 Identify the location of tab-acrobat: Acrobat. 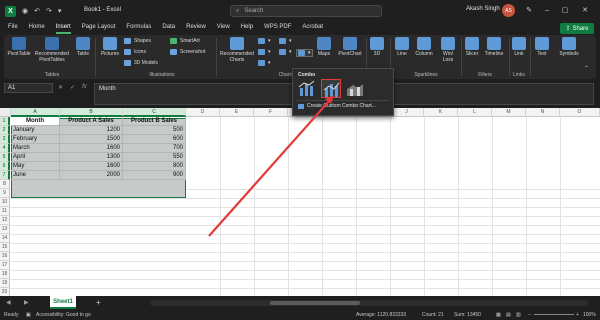
(312, 28).